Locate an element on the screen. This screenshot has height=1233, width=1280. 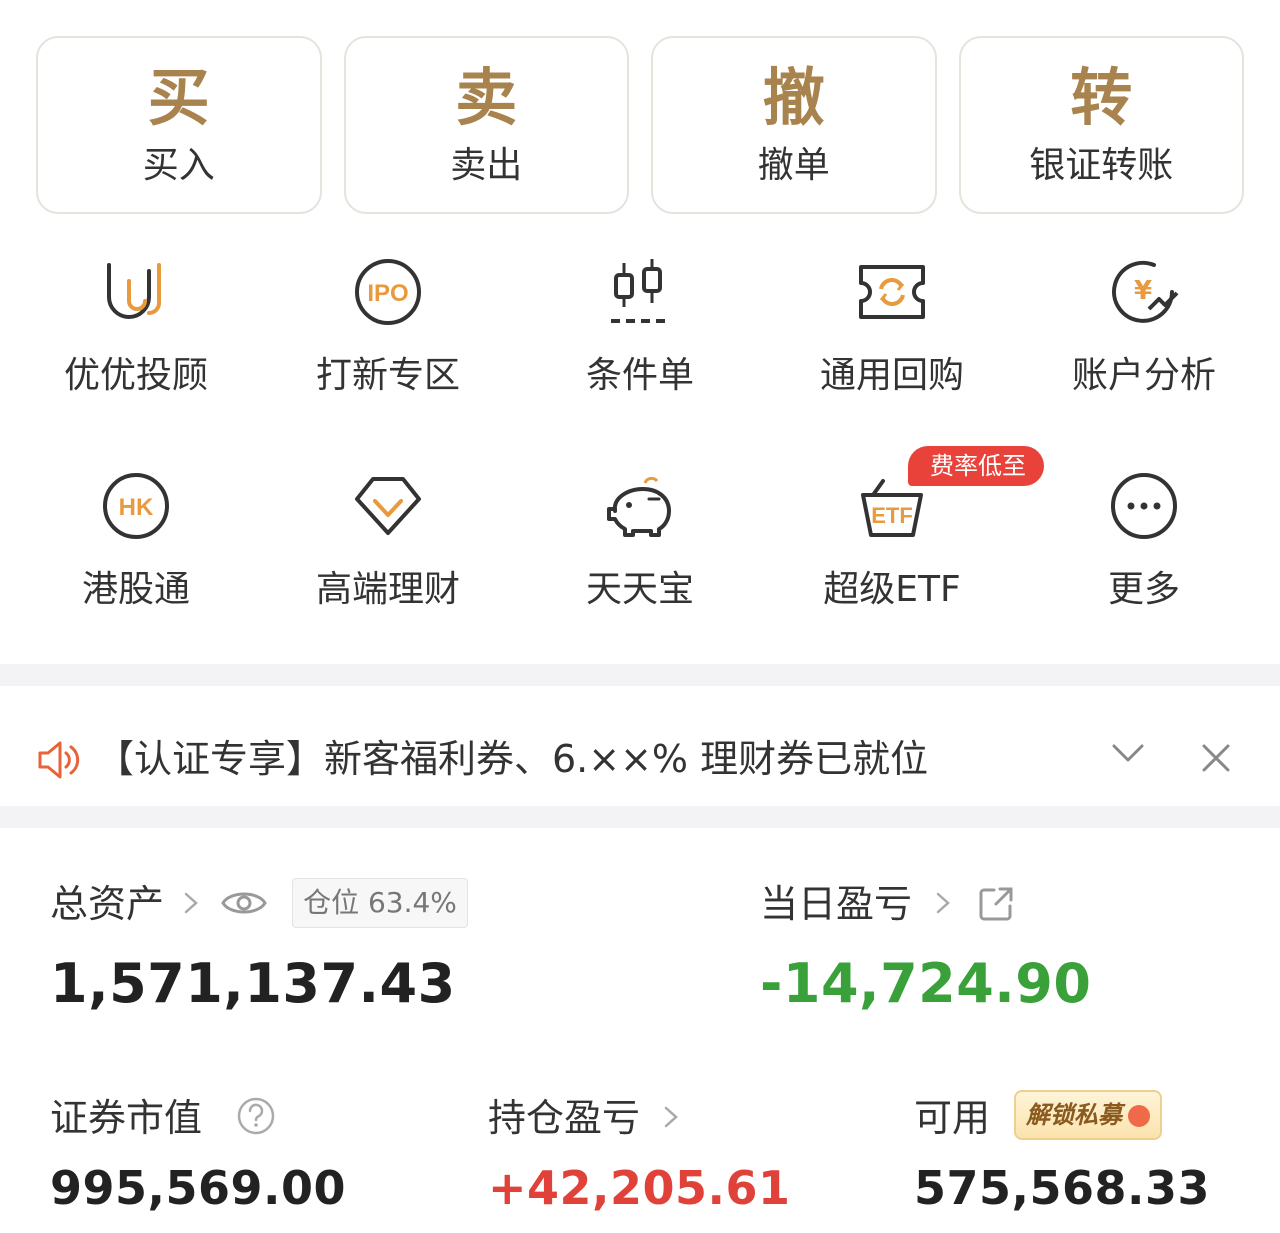
transfer-glyph: 转 is located at coordinates (1101, 97).